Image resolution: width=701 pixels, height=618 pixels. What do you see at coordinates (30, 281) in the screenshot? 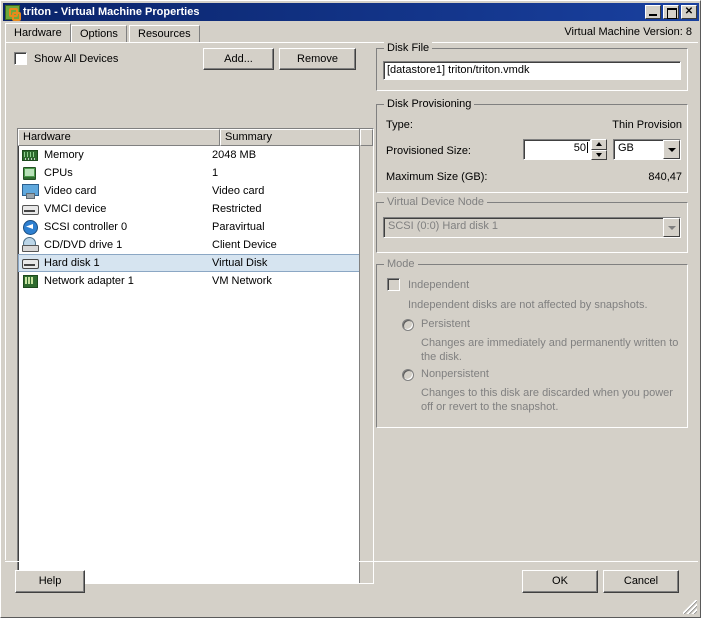
I see `network-icon` at bounding box center [30, 281].